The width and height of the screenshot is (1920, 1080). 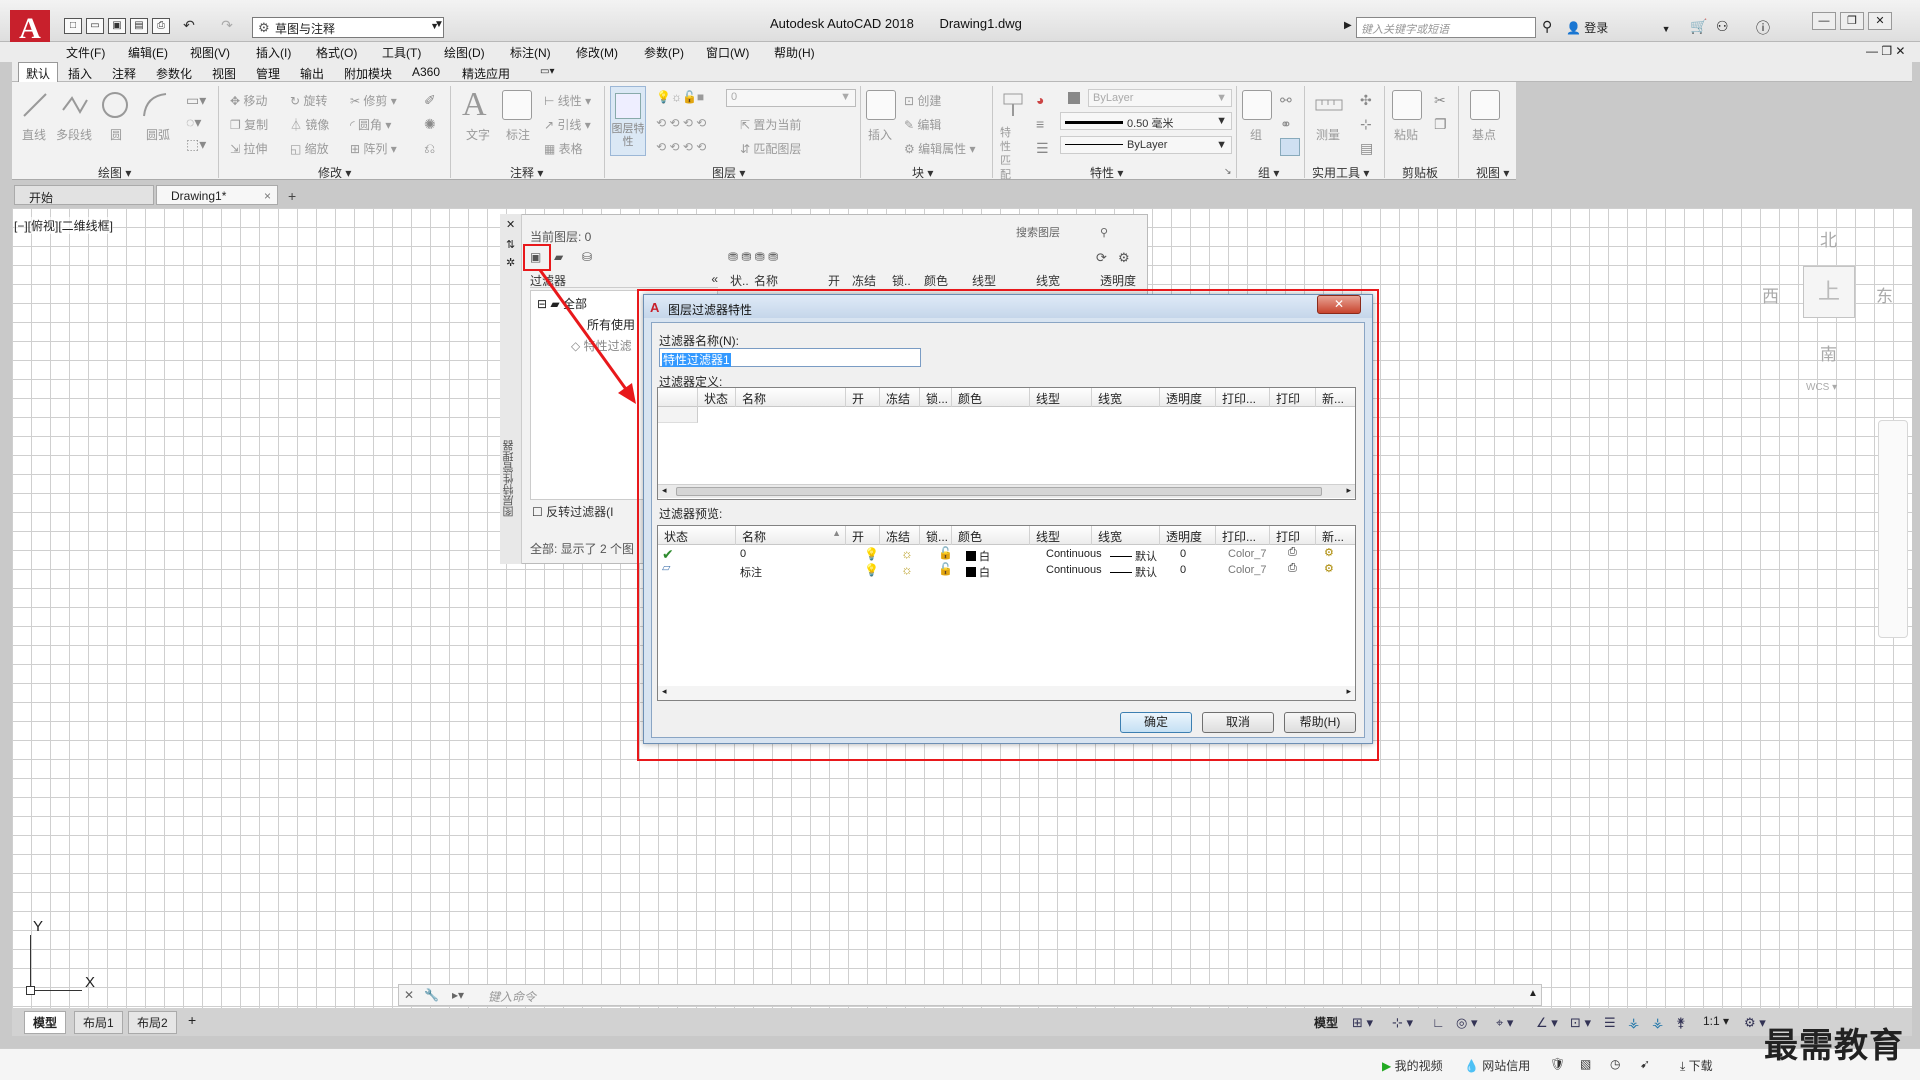 I want to click on edit-attribute-tool: ⚙ 编辑属性 ▾, so click(x=939, y=148).